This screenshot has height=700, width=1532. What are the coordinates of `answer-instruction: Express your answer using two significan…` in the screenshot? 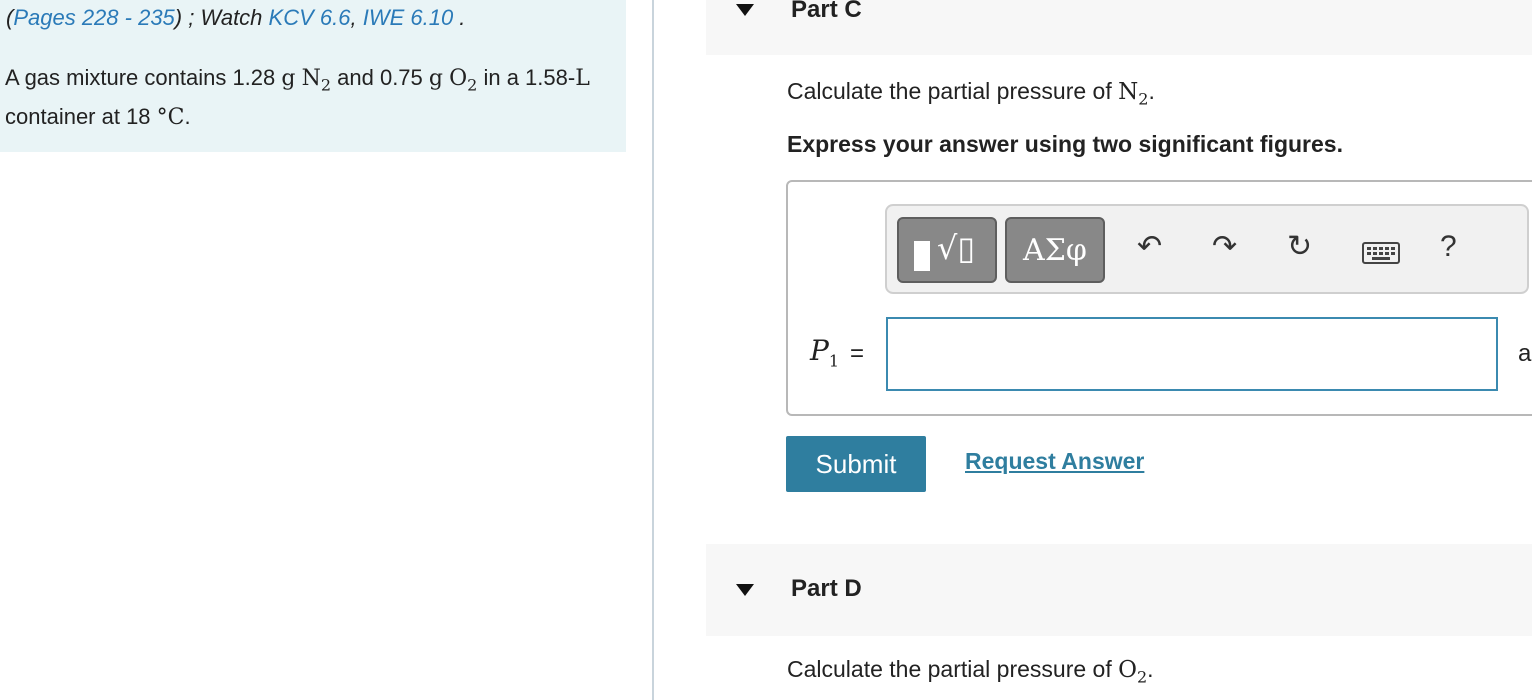 It's located at (1065, 144).